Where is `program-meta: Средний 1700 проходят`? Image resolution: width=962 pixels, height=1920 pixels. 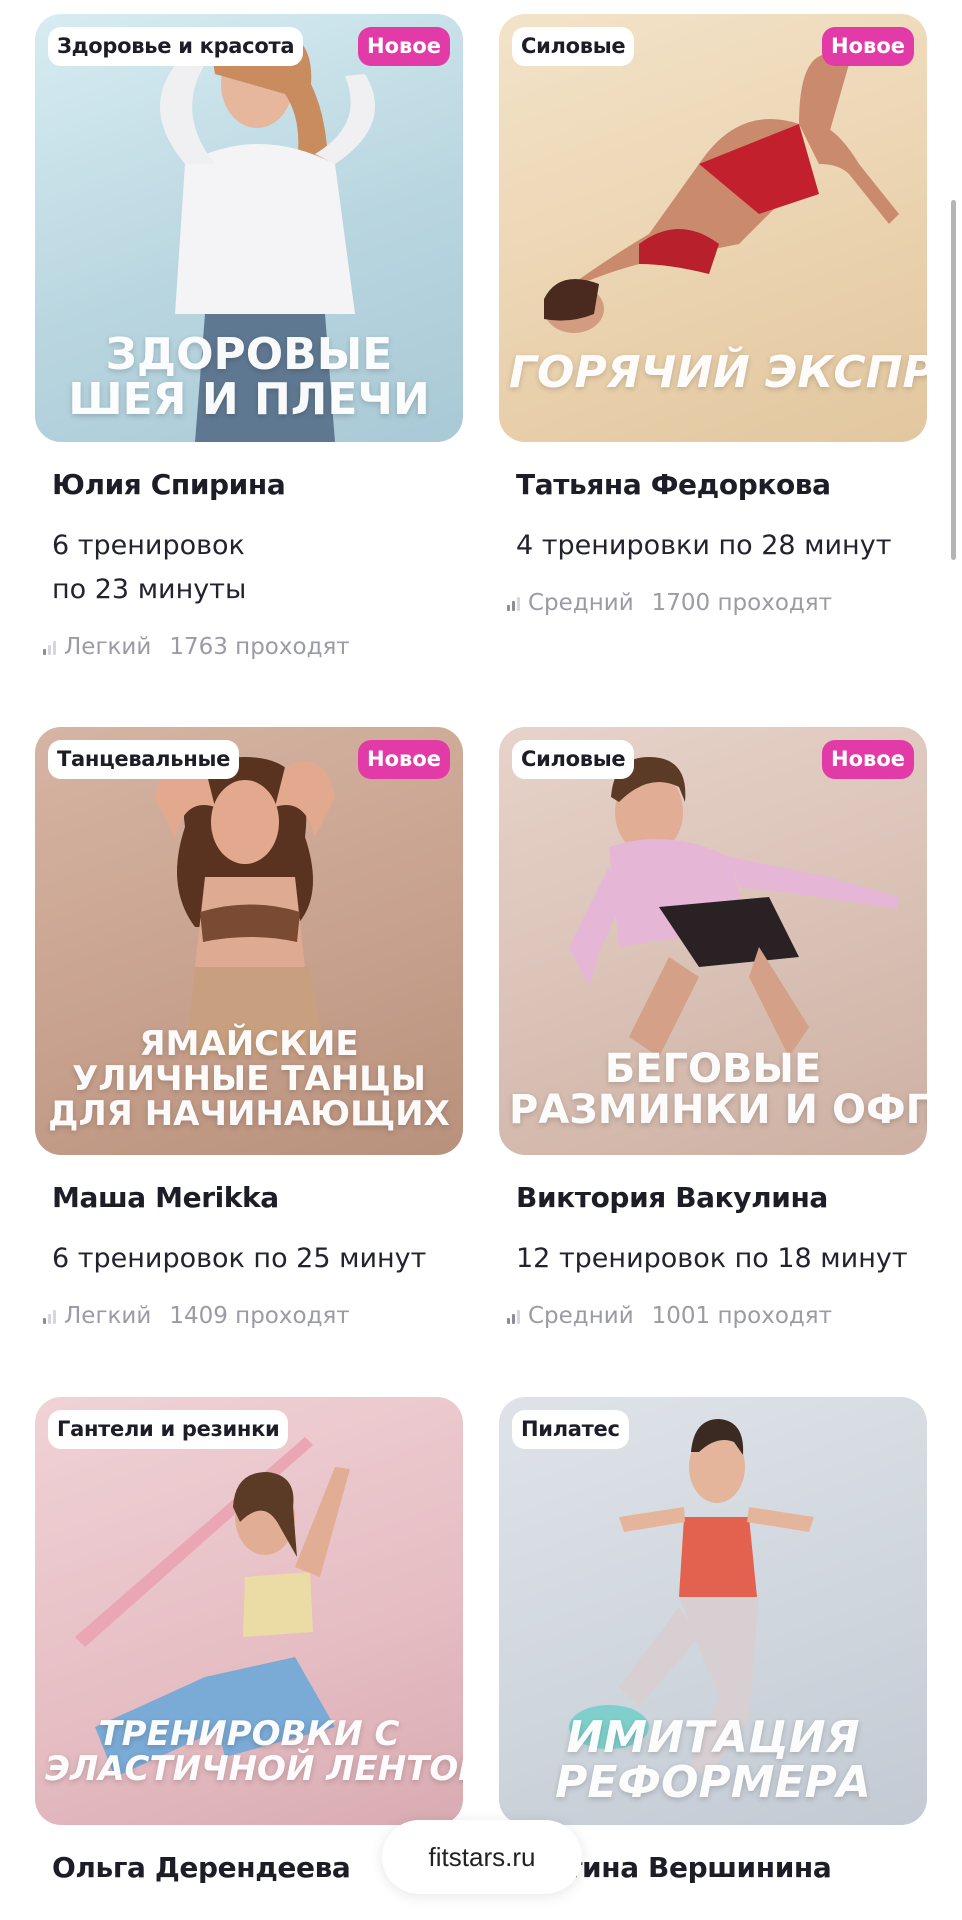 program-meta: Средний 1700 проходят is located at coordinates (669, 603).